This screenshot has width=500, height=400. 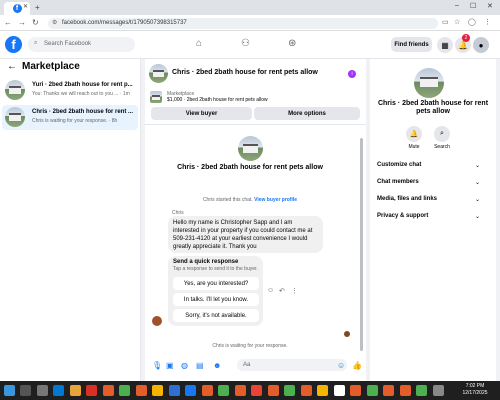 What do you see at coordinates (200, 365) in the screenshot?
I see `gif-icon: ▤` at bounding box center [200, 365].